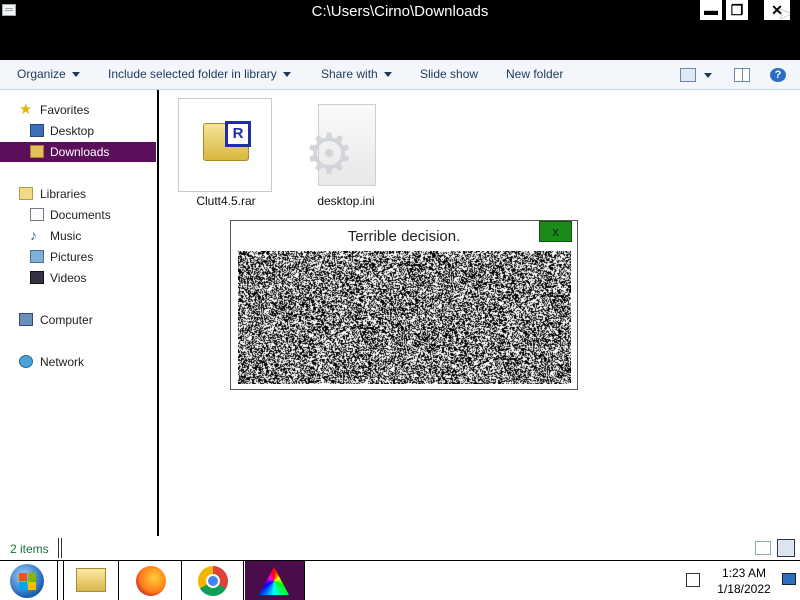 The height and width of the screenshot is (600, 800). I want to click on taskbar-clutt-app, so click(275, 580).